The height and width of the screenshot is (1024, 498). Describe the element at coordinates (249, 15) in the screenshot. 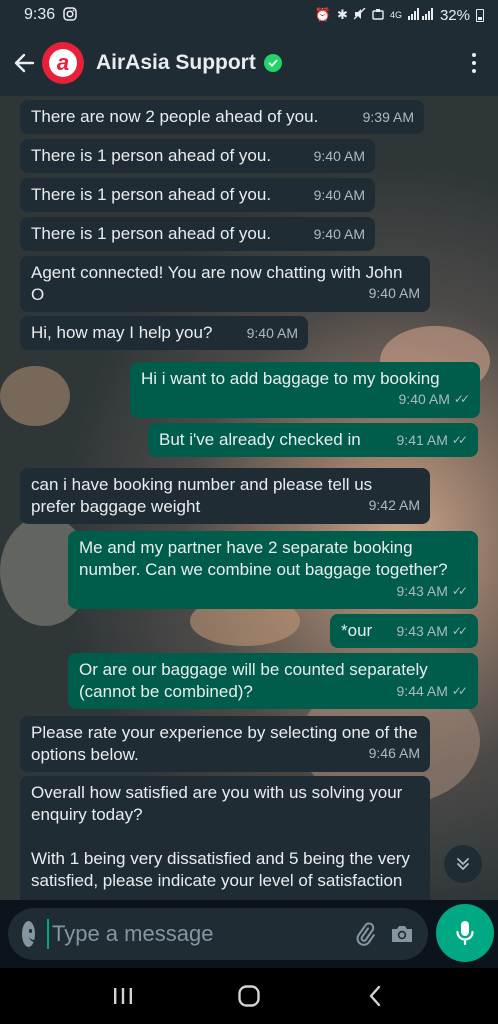

I see `status-bar: 9:36 ⏰ ✱ 4G 32%` at that location.